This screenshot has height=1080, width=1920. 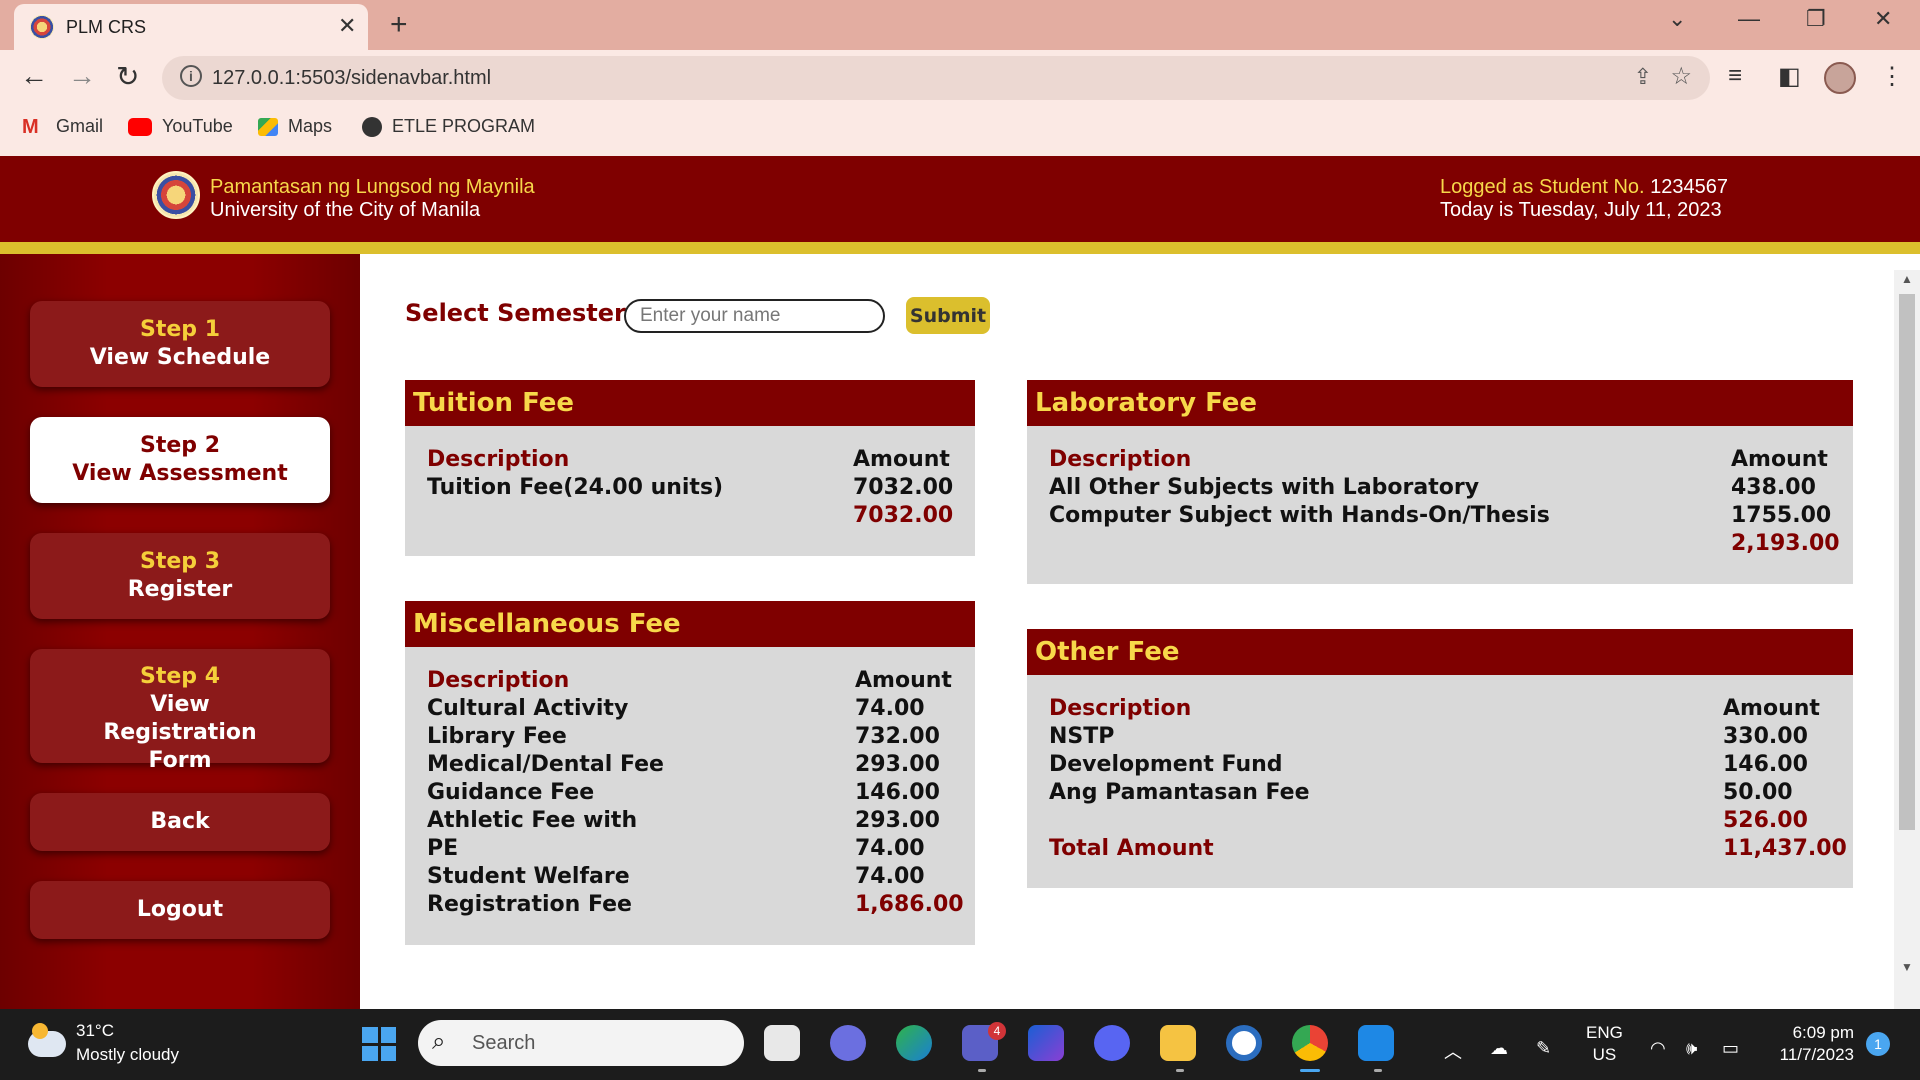 I want to click on reading-list-icon: ≡, so click(x=1735, y=76).